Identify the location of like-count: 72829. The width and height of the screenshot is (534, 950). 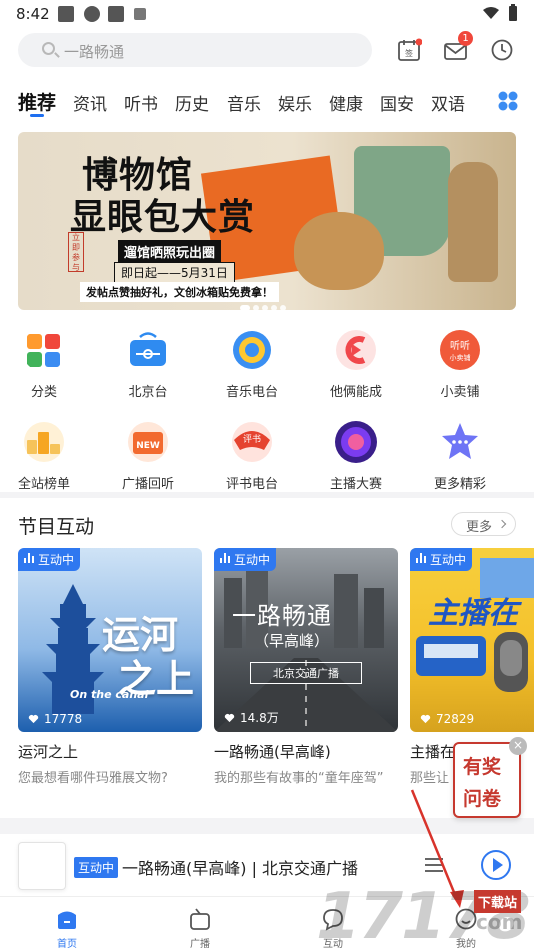
(447, 719).